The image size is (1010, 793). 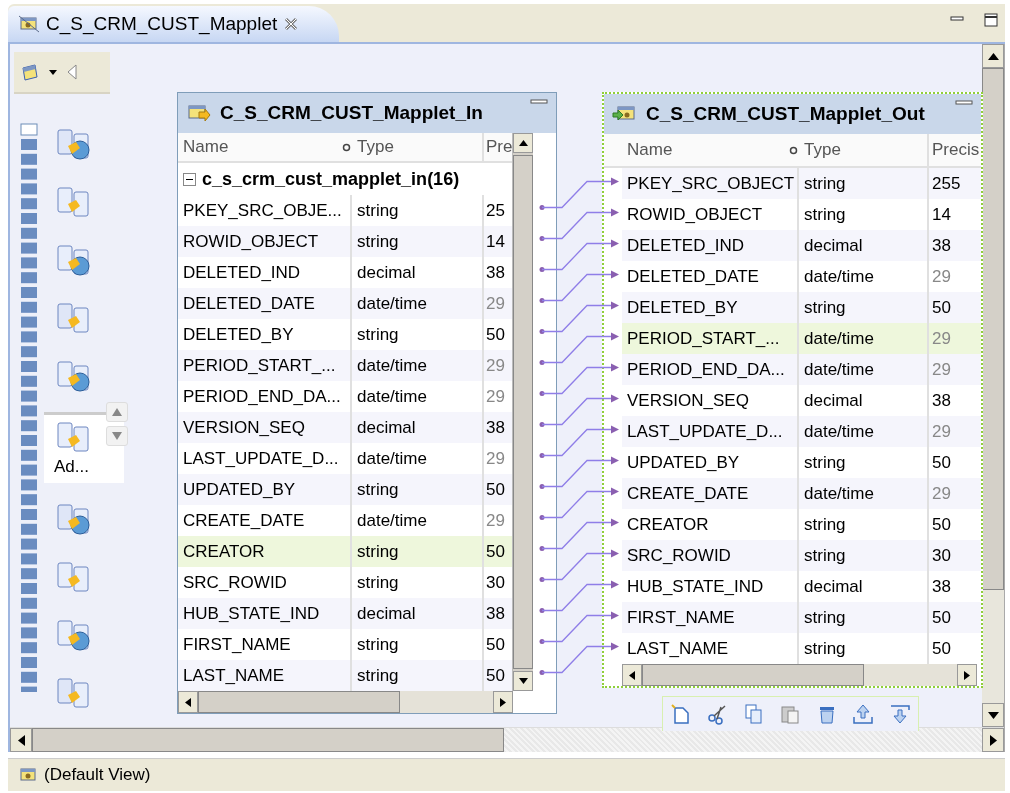 I want to click on table-cell: HUB_STATE_IND, so click(x=265, y=613).